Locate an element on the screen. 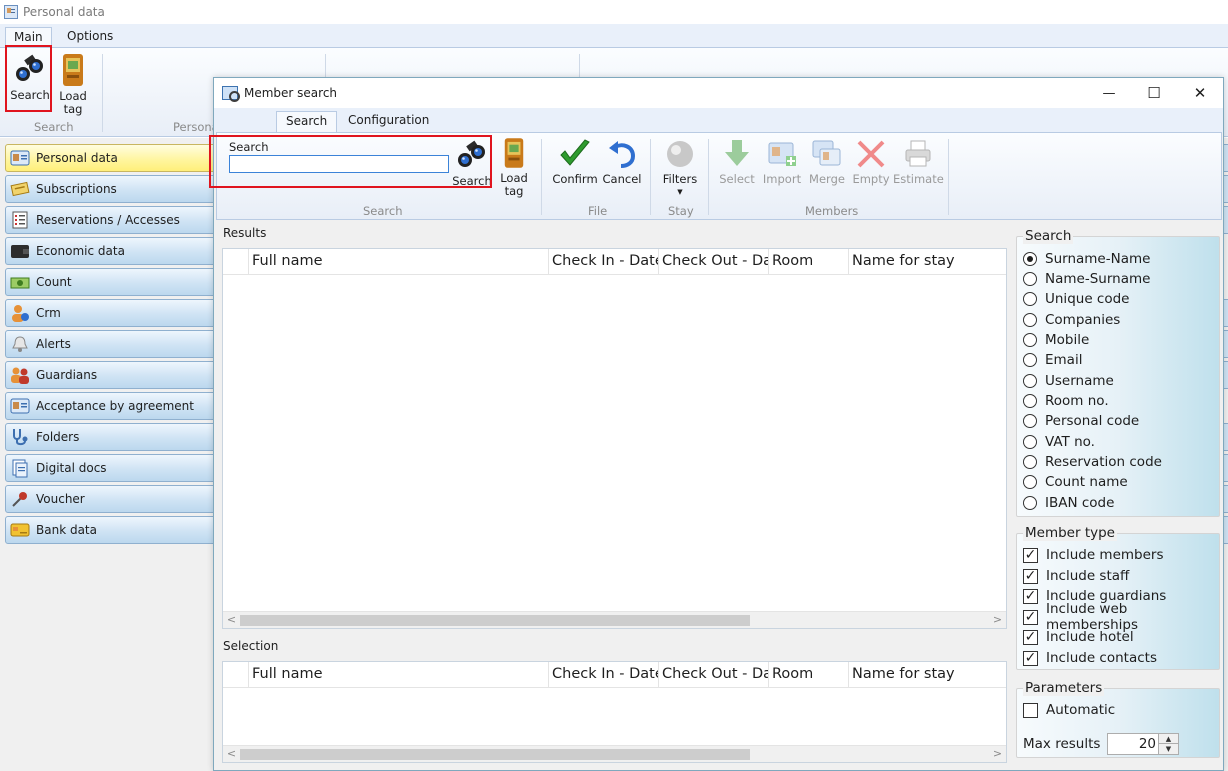 The width and height of the screenshot is (1228, 771). sidebar-item-acceptance: Acceptance by agreement is located at coordinates (110, 406).